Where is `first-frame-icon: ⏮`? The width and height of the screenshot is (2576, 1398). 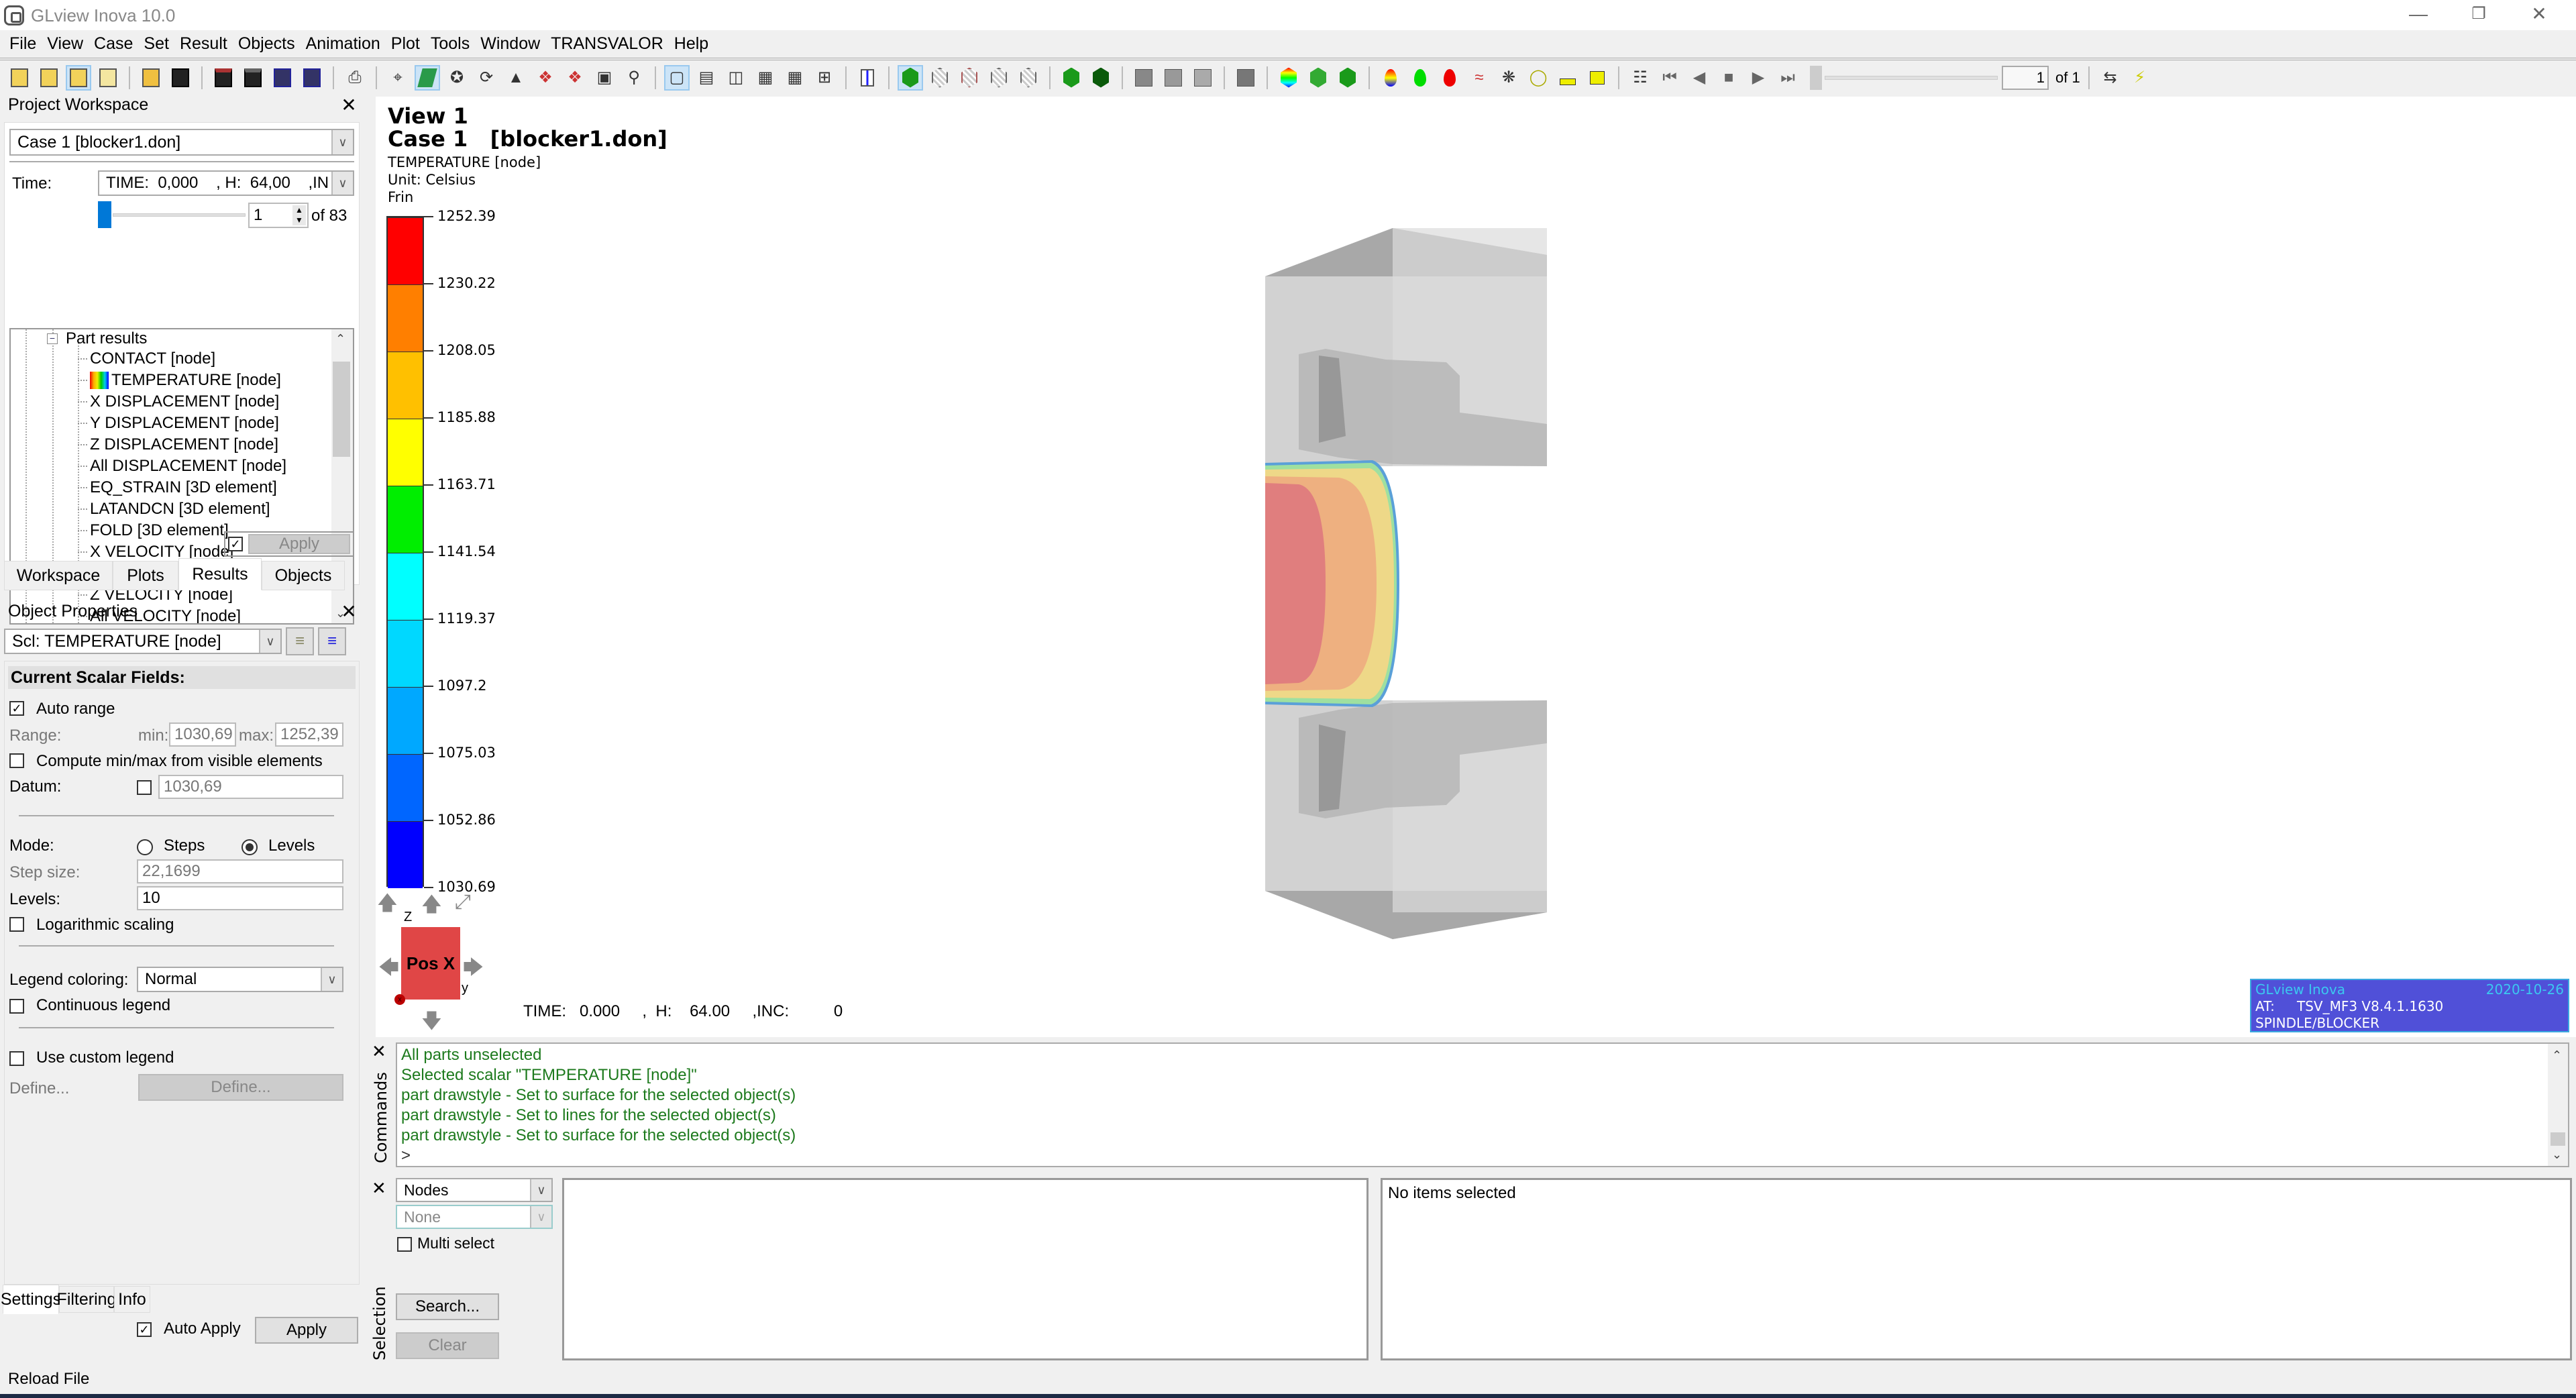 first-frame-icon: ⏮ is located at coordinates (1669, 78).